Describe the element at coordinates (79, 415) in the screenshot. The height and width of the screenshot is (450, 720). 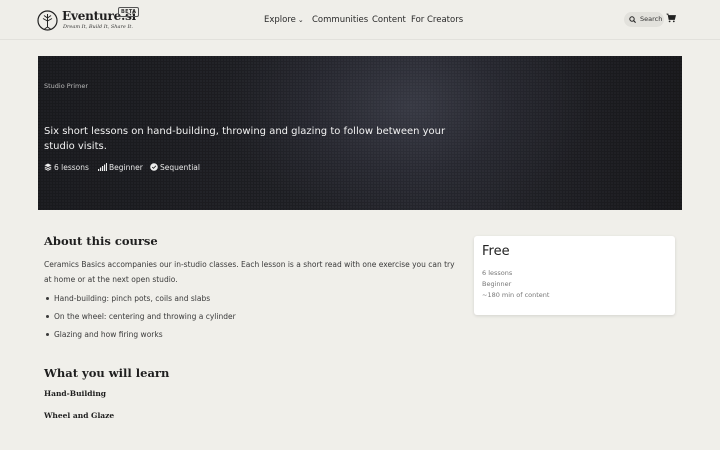
I see `section-wheel-and-glaze: Wheel and Glaze` at that location.